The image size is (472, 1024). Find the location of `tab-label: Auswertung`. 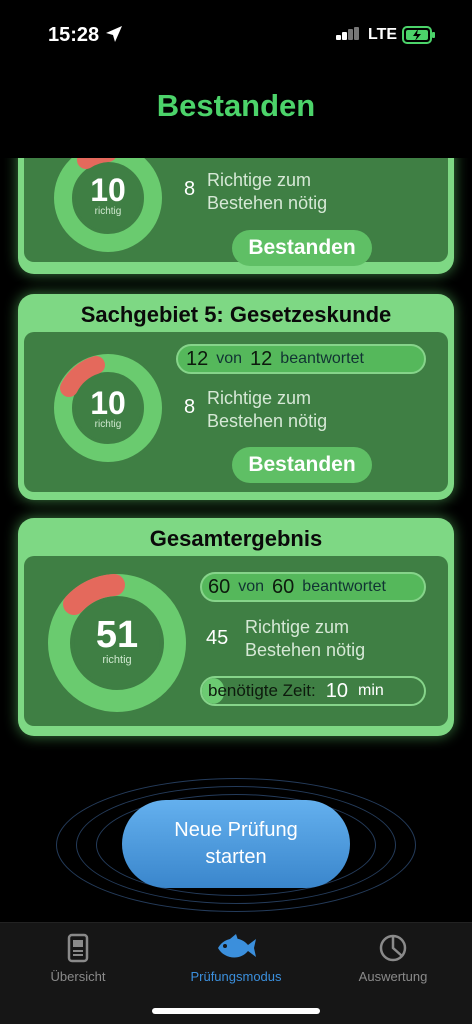

tab-label: Auswertung is located at coordinates (393, 976).